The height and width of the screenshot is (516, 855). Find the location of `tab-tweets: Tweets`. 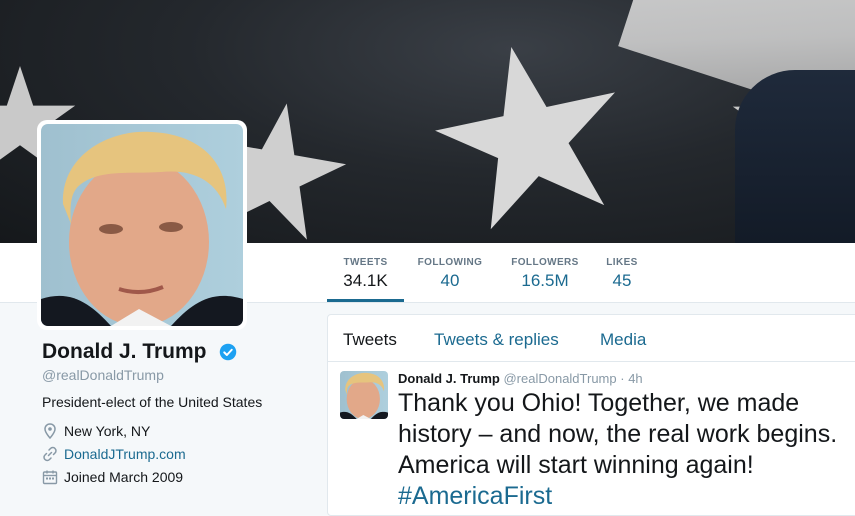

tab-tweets: Tweets is located at coordinates (370, 340).